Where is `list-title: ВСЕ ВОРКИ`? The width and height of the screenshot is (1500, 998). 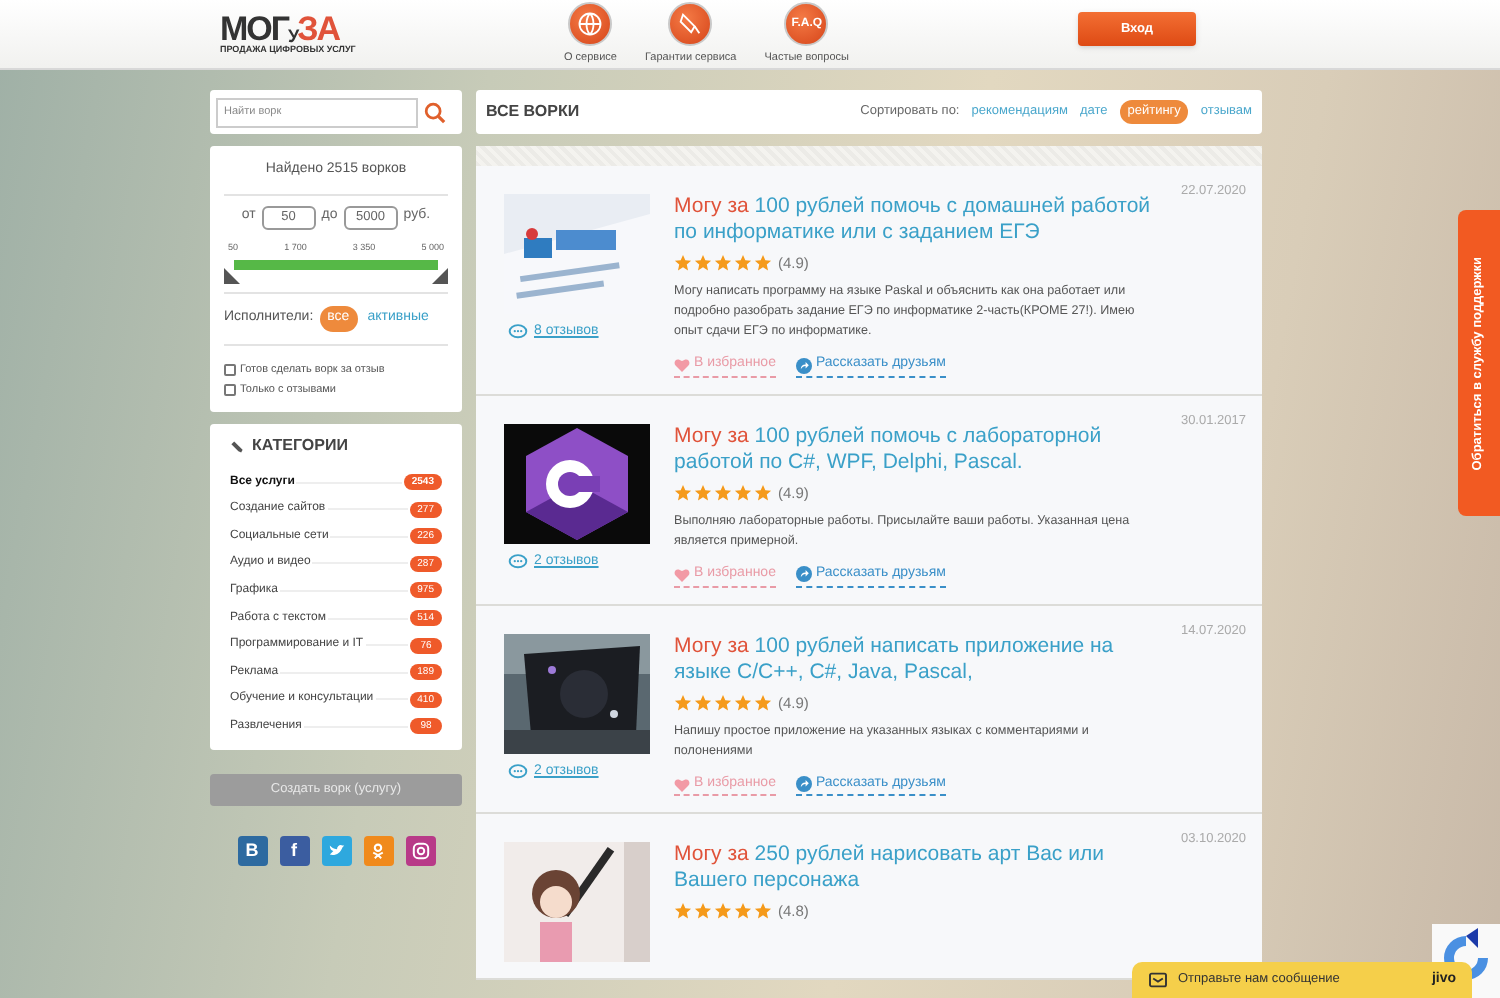 list-title: ВСЕ ВОРКИ is located at coordinates (534, 112).